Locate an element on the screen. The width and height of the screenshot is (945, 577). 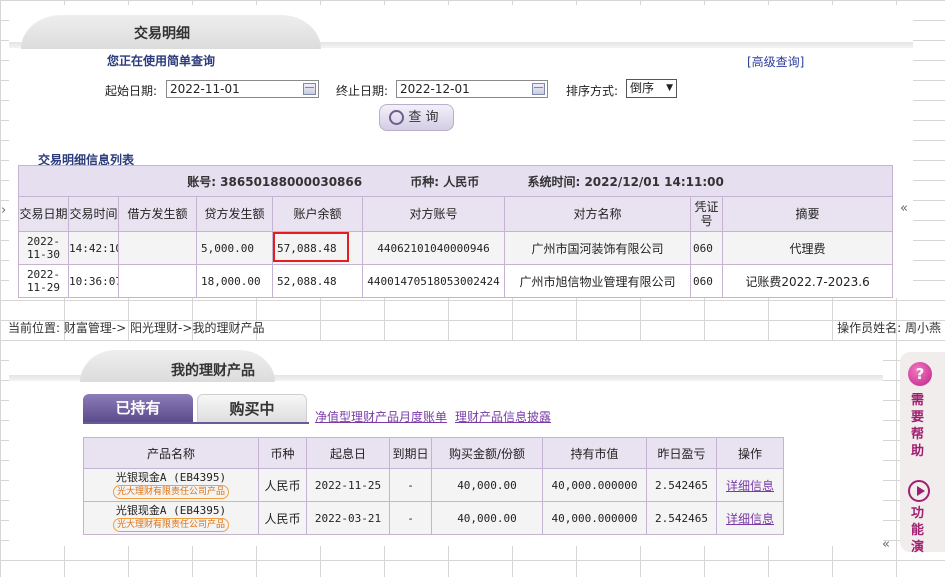
tab-buying: 购买中 is located at coordinates (252, 408).